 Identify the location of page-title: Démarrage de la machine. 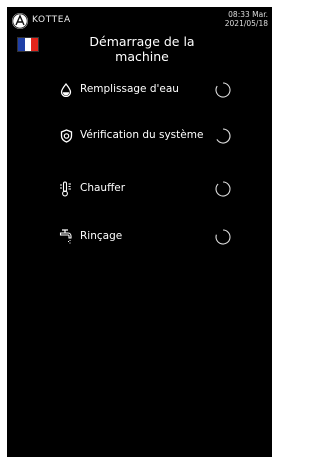
(142, 49).